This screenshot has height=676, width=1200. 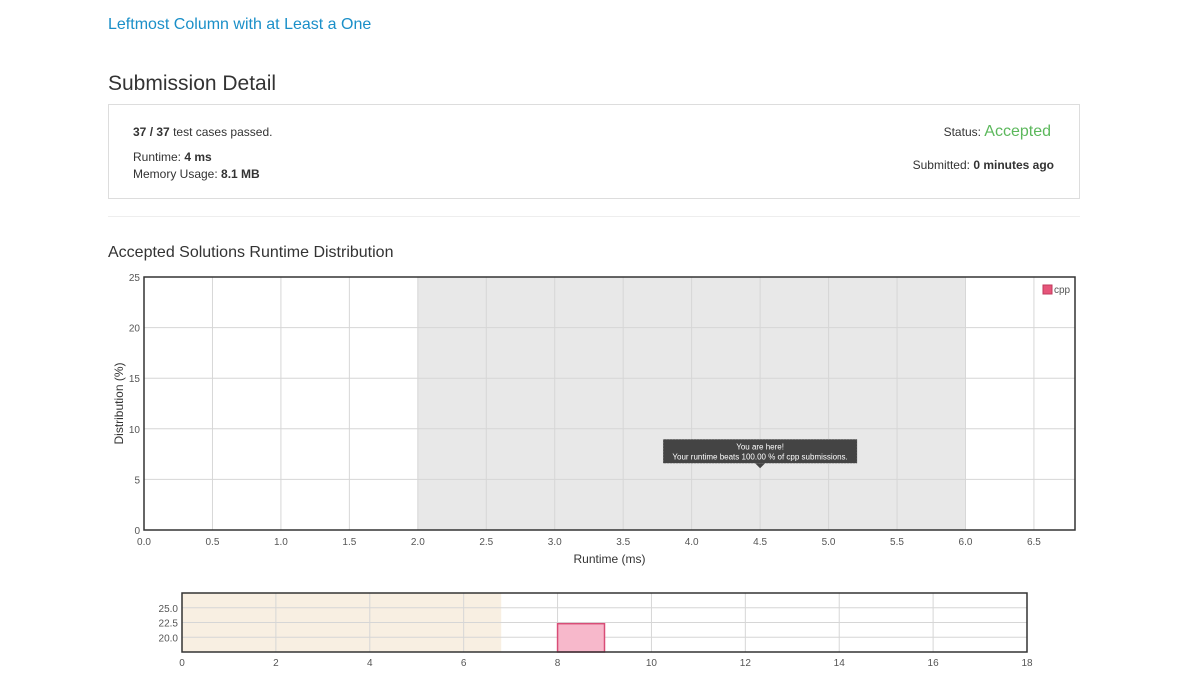 What do you see at coordinates (558, 663) in the screenshot?
I see `overview-x-tick-label: 8` at bounding box center [558, 663].